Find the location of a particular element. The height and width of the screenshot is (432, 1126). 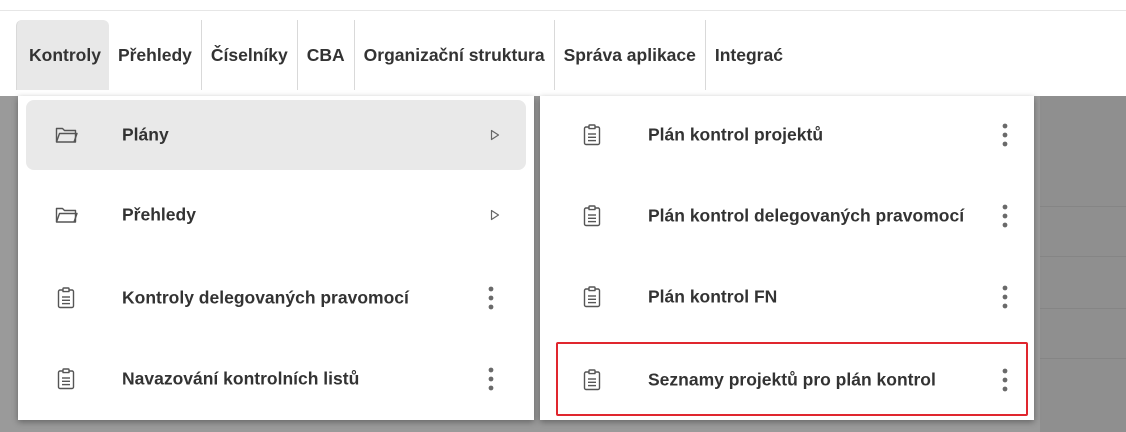

menu-item-plan-kontrol-delegovanych-pravomoci: Plán kontrol delegovaných pravomocí is located at coordinates (787, 216).